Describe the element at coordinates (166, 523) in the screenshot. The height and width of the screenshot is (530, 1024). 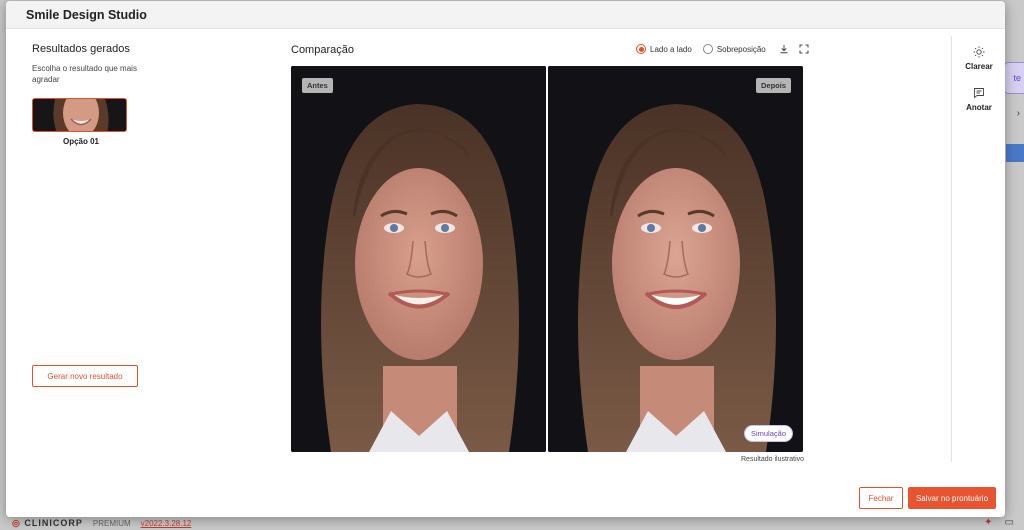
I see `version-label: v2022.3.28.12` at that location.